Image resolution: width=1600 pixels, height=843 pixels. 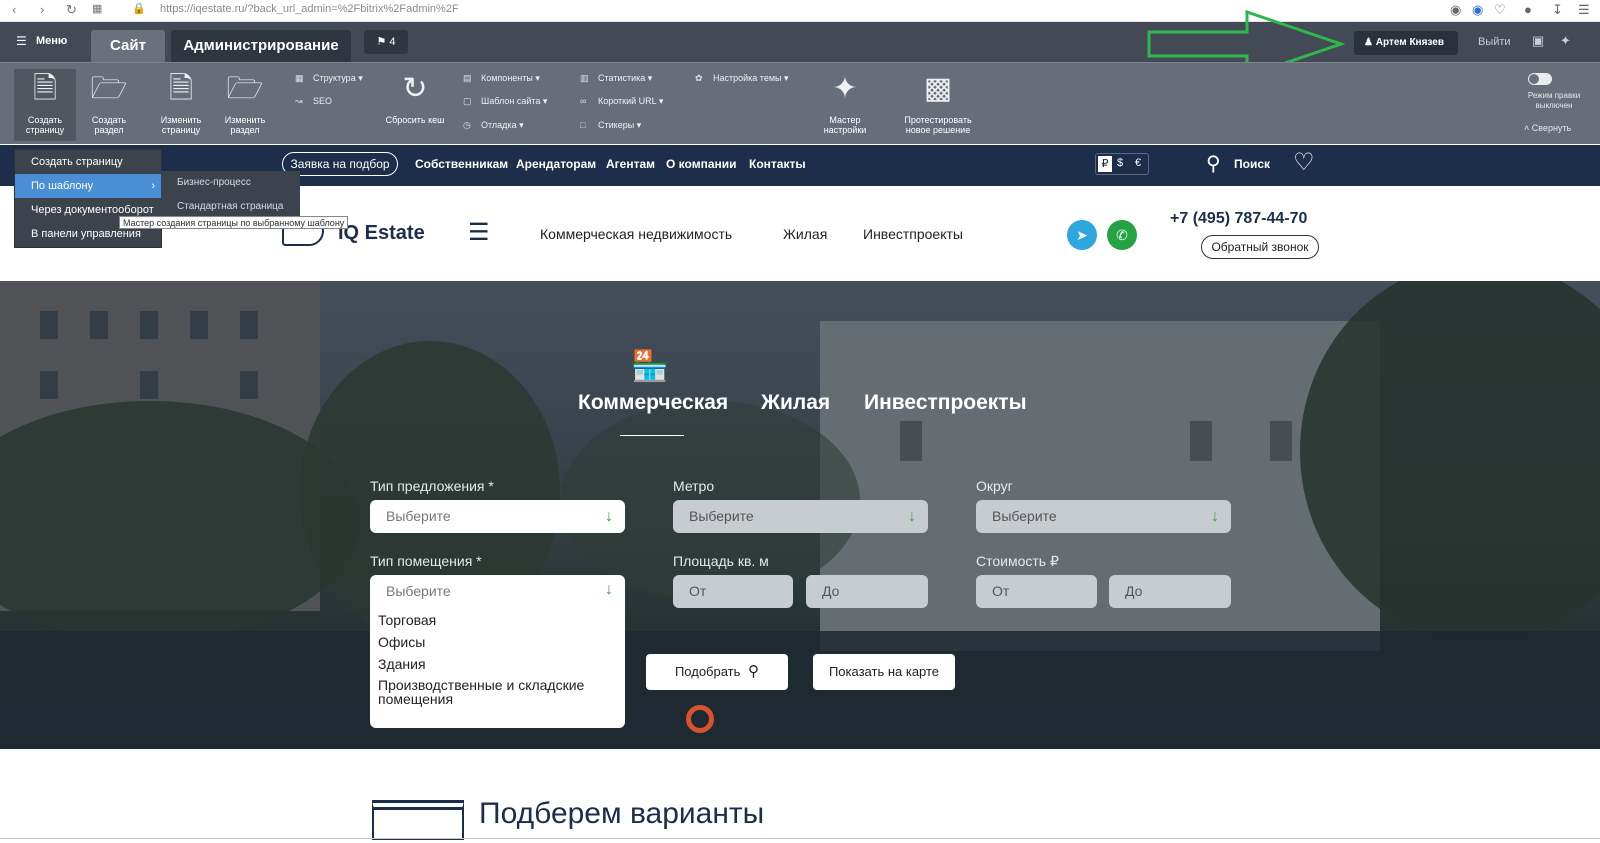 What do you see at coordinates (1260, 247) in the screenshot?
I see `callback-button: Обратный звонок` at bounding box center [1260, 247].